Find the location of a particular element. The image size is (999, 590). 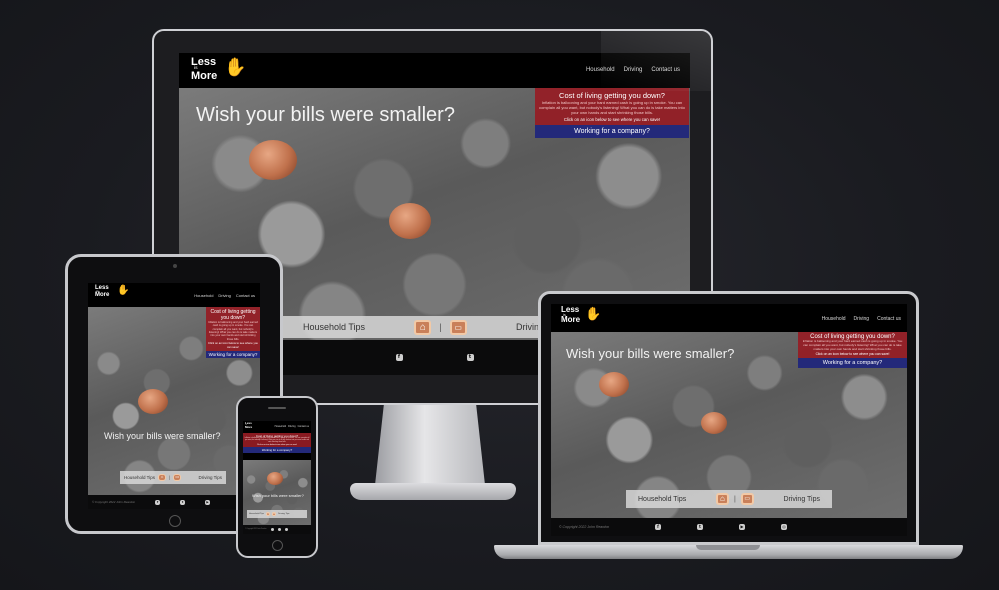

phone-speaker is located at coordinates (277, 408).